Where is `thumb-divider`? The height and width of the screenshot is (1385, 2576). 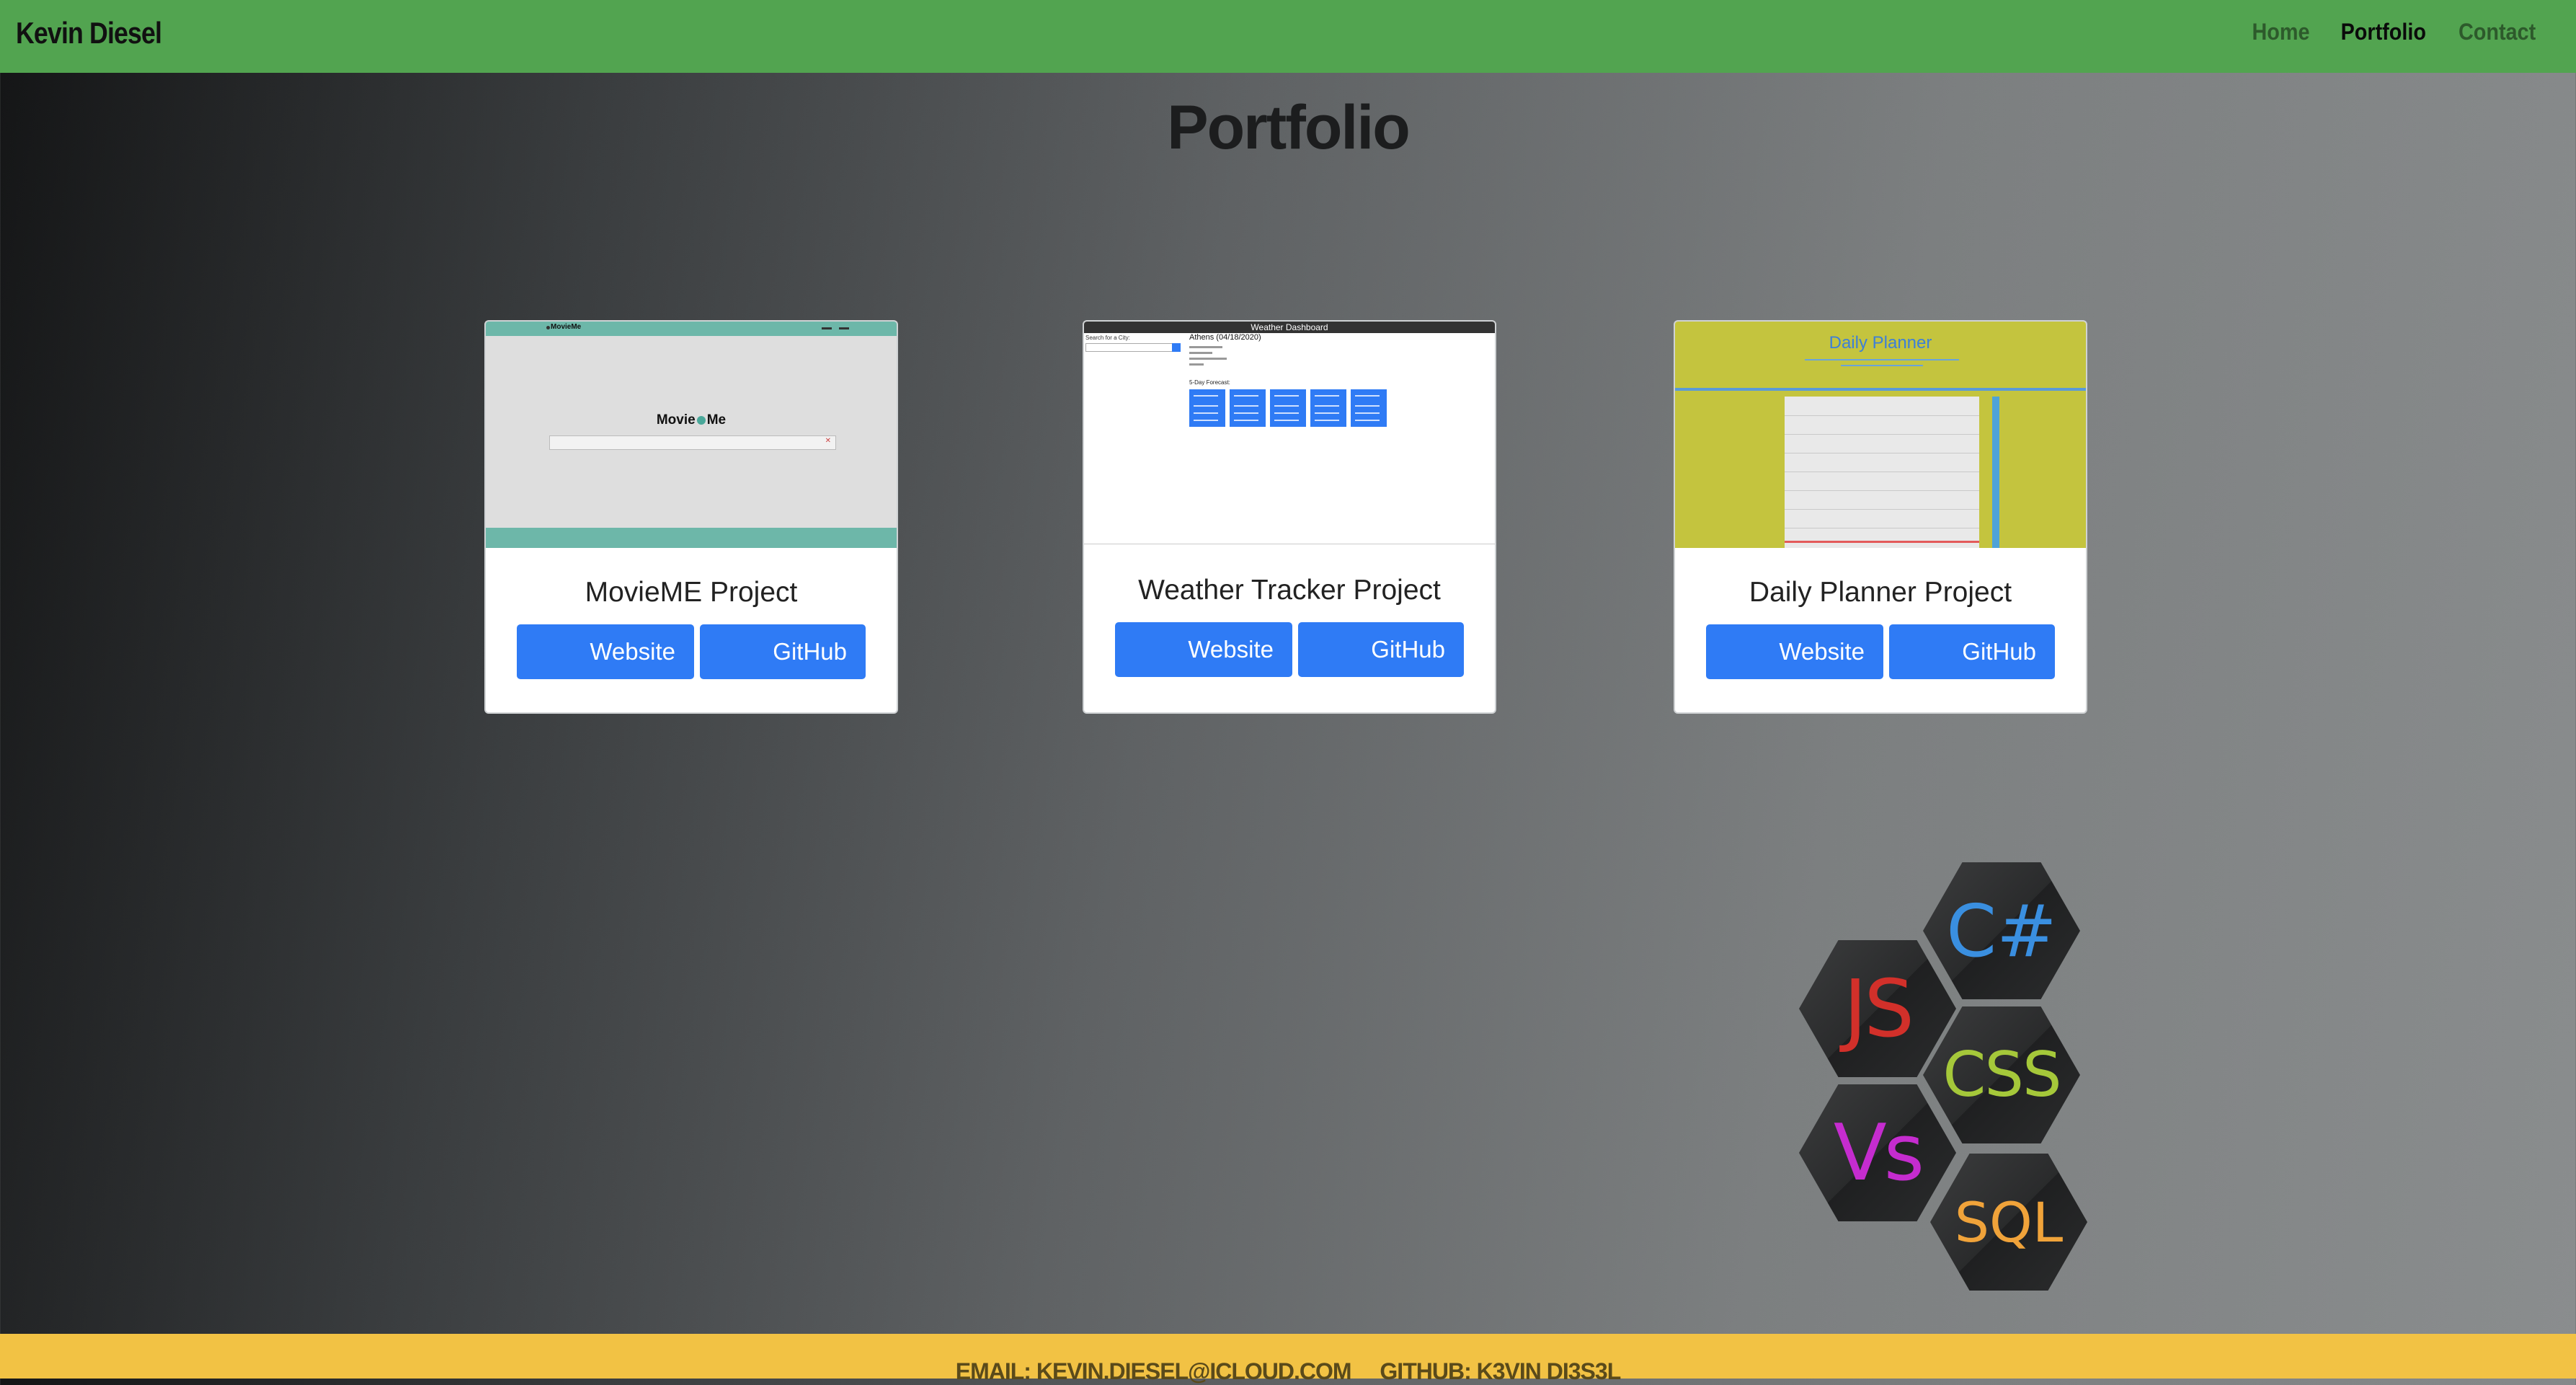 thumb-divider is located at coordinates (1880, 389).